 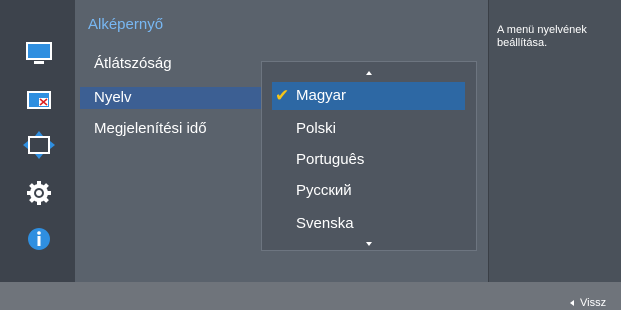 I want to click on checkmark-icon: ✔, so click(x=282, y=95).